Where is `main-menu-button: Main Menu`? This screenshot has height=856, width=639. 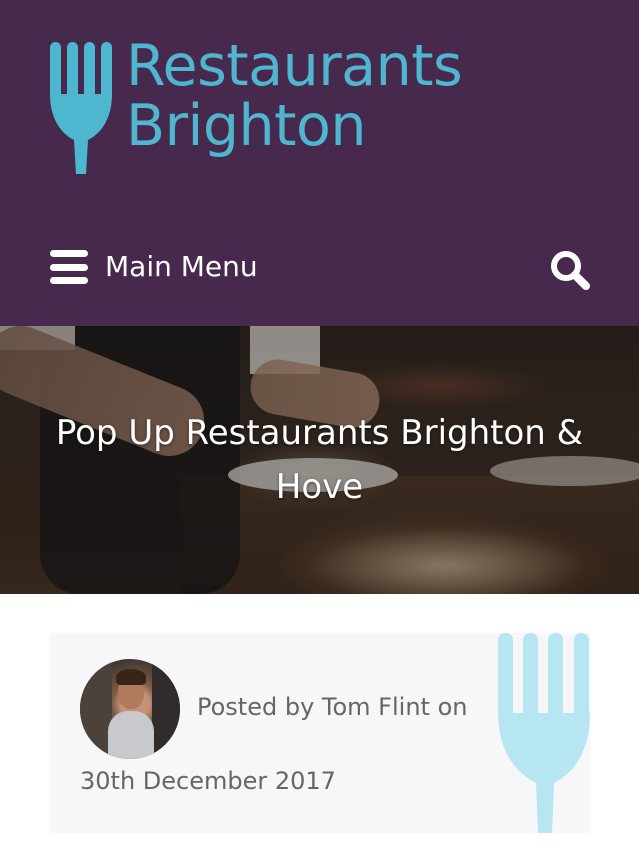
main-menu-button: Main Menu is located at coordinates (154, 267).